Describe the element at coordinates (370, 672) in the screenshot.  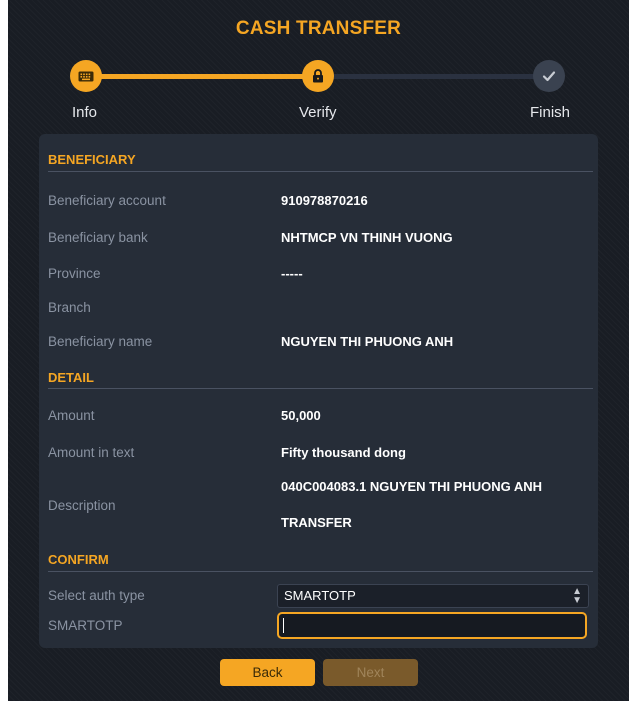
I see `next-button: Next` at that location.